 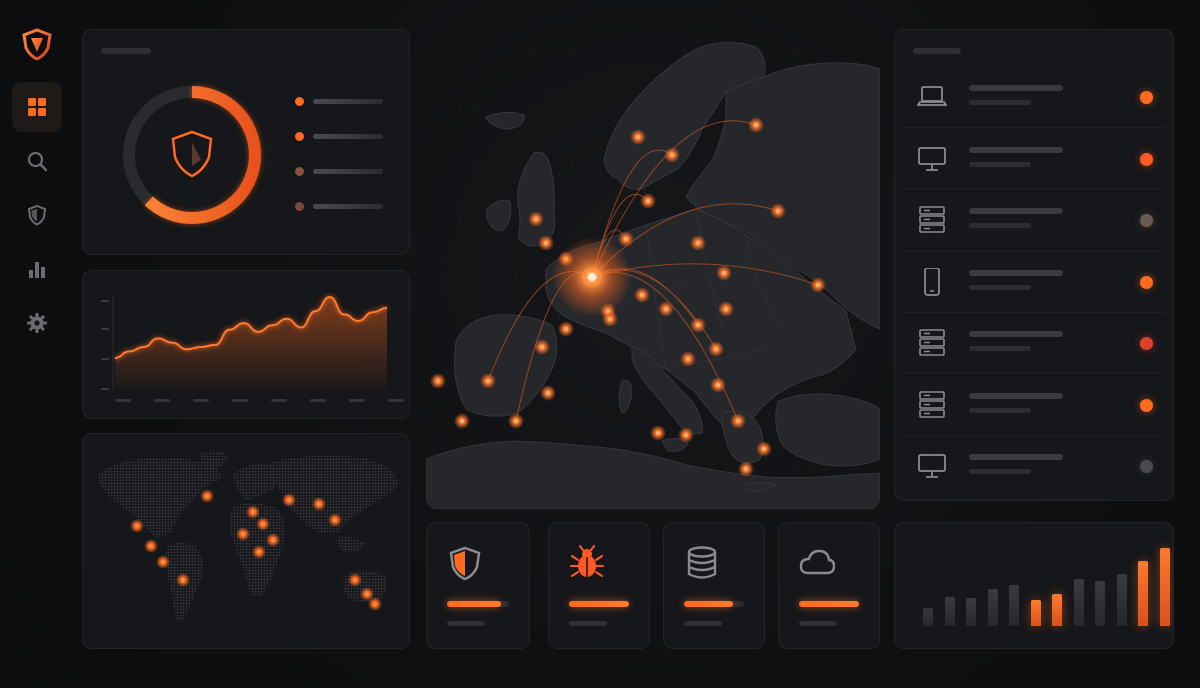 I want to click on logo-shield-icon, so click(x=37, y=44).